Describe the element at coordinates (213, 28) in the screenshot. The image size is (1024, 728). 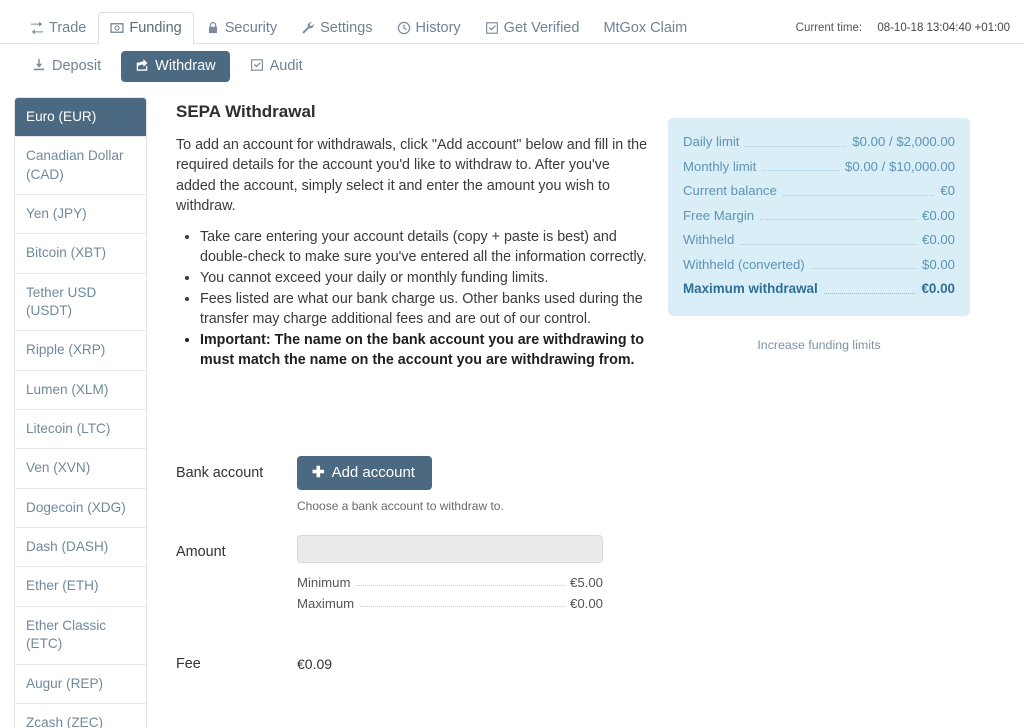
I see `lock-icon` at that location.